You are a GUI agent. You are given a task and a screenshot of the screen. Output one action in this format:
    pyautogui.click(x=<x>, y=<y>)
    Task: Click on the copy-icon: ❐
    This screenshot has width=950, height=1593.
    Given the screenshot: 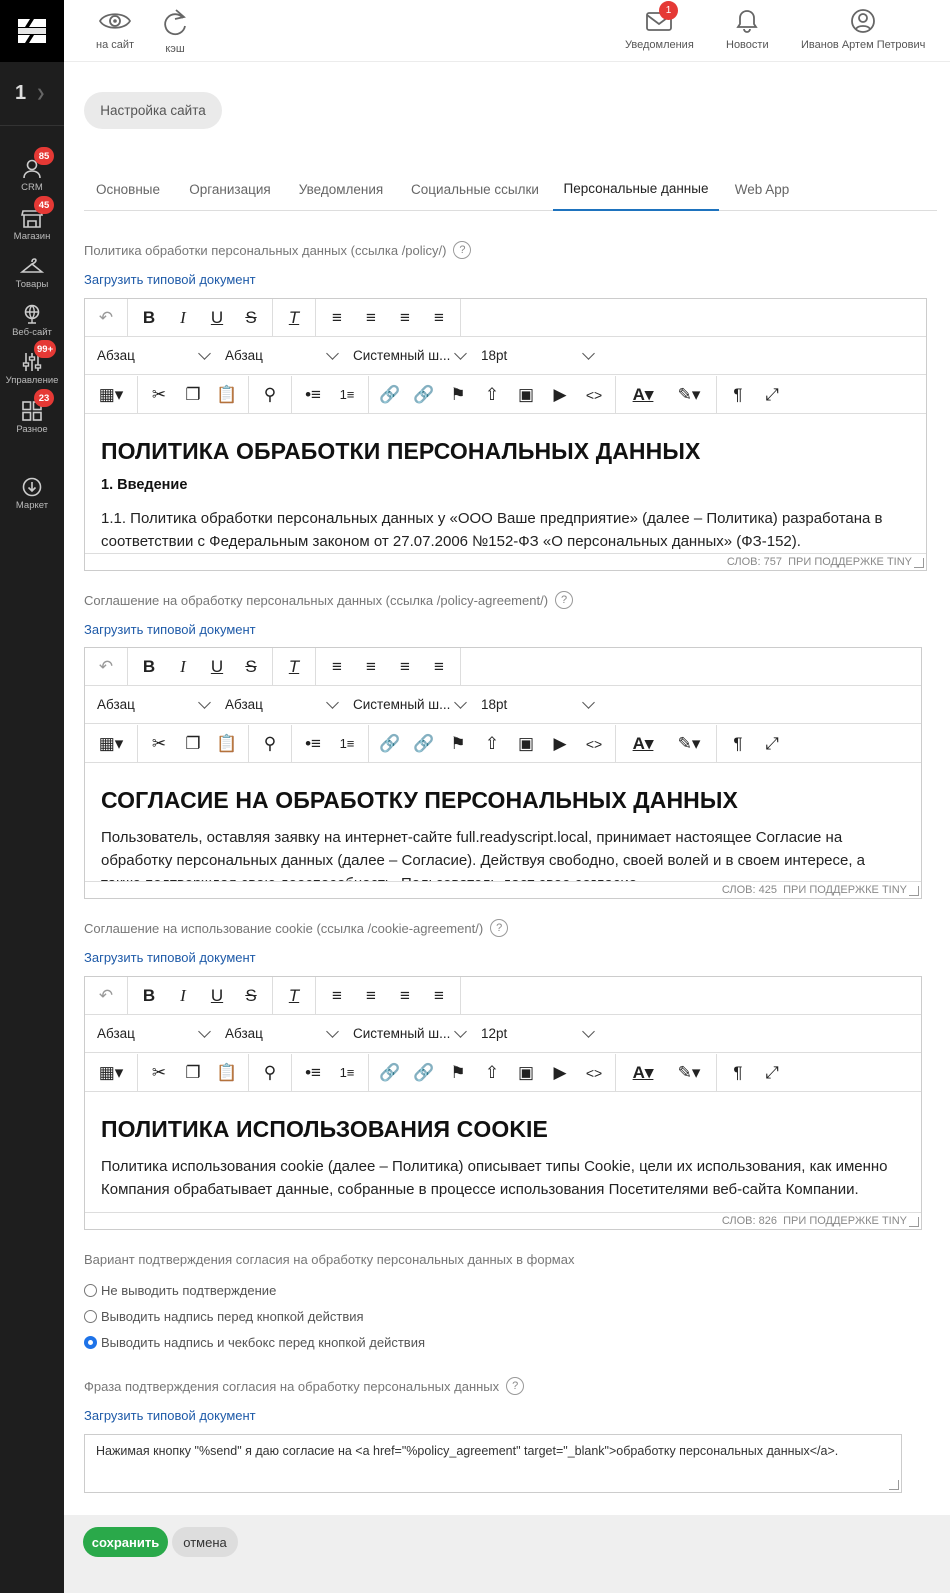 What is the action you would take?
    pyautogui.click(x=193, y=1073)
    